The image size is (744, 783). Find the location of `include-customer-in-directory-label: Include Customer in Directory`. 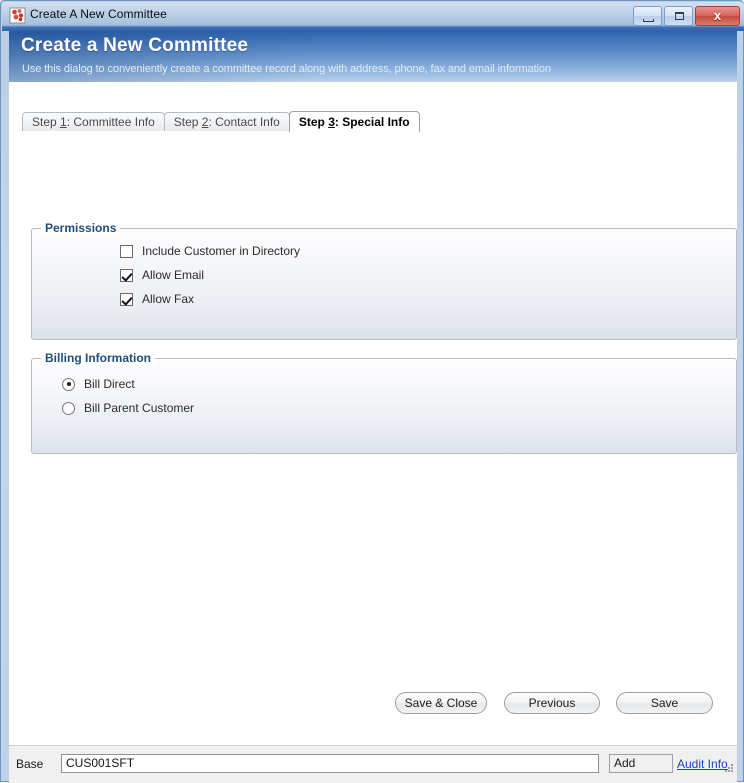

include-customer-in-directory-label: Include Customer in Directory is located at coordinates (221, 251).